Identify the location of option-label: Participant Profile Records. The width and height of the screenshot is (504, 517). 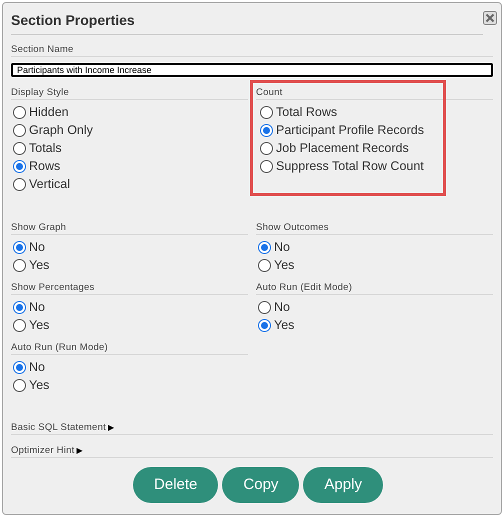
(350, 130).